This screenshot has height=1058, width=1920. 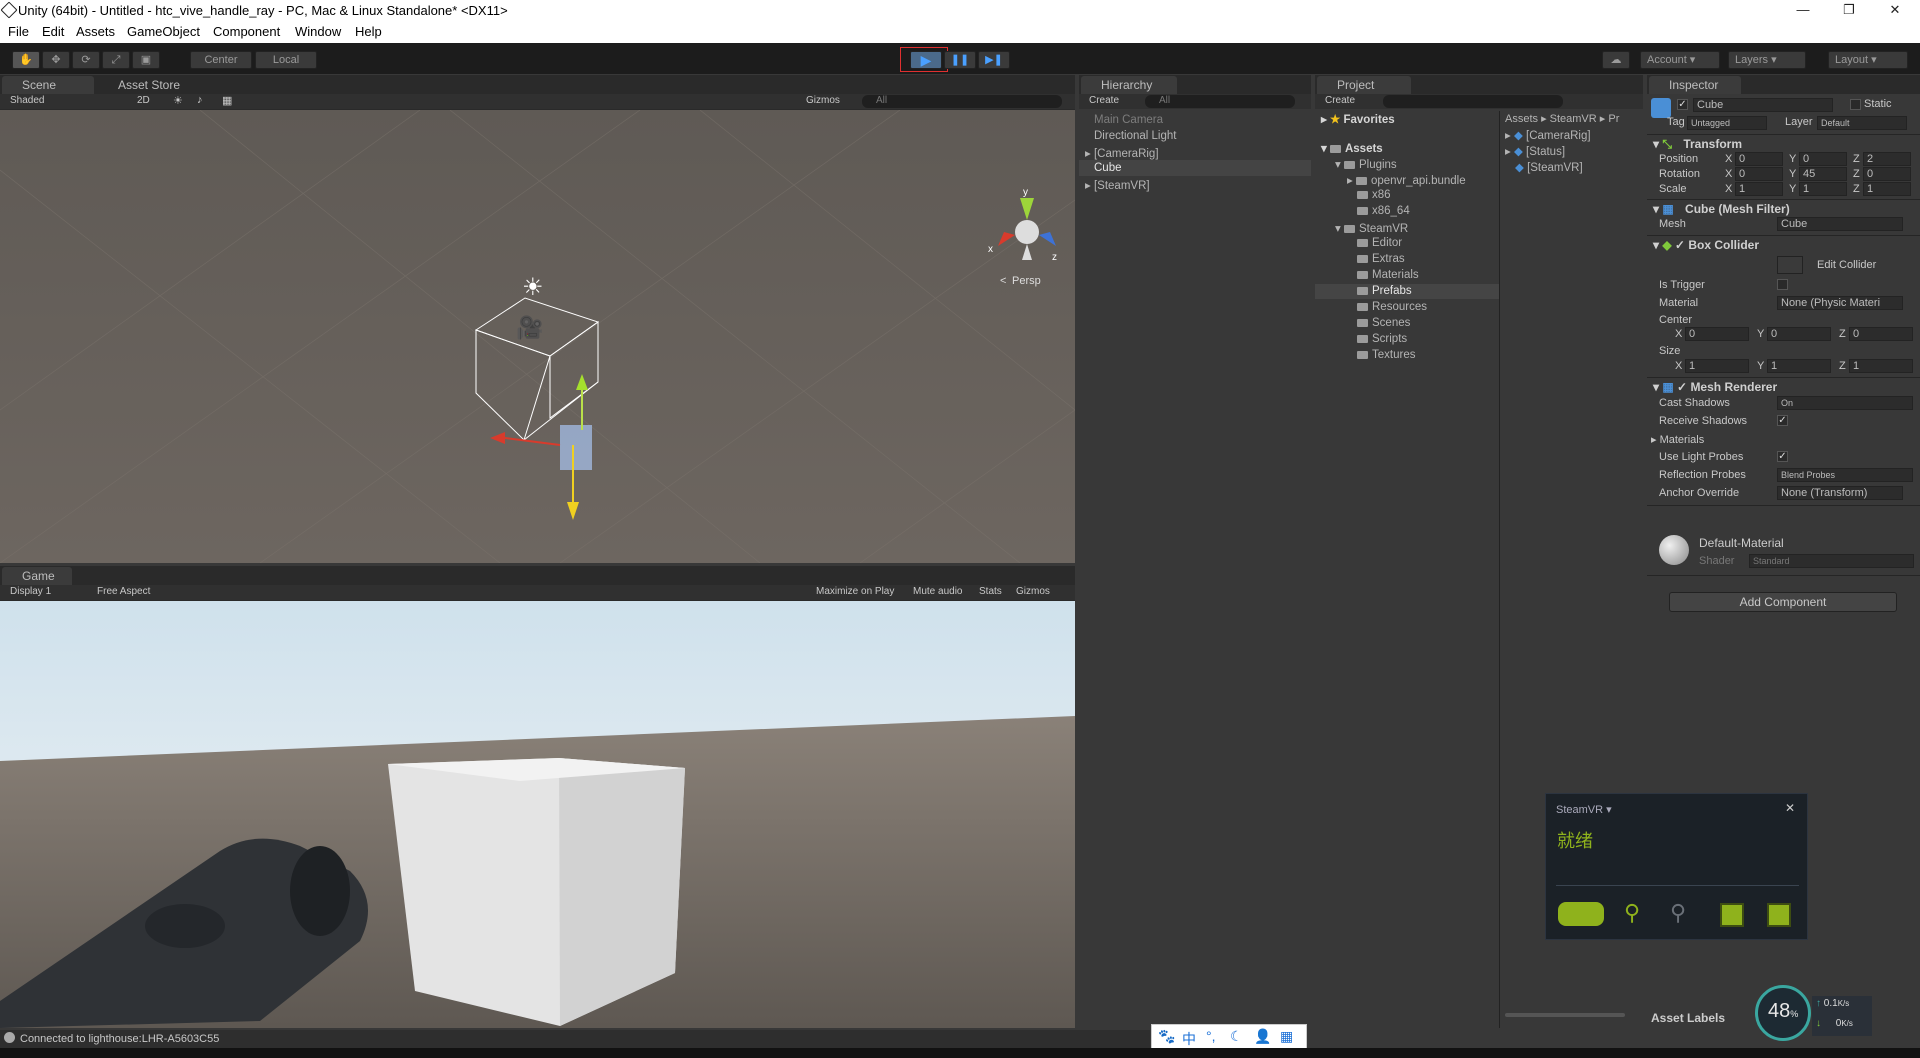 I want to click on scale-x-field: 1, so click(x=1759, y=189).